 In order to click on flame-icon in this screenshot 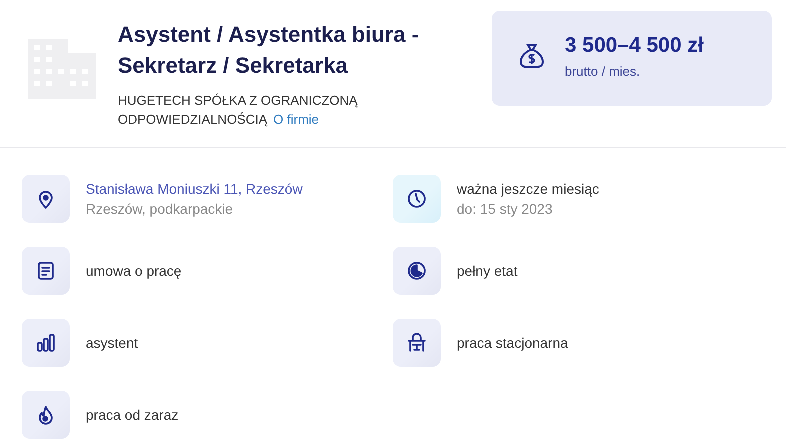, I will do `click(46, 415)`.